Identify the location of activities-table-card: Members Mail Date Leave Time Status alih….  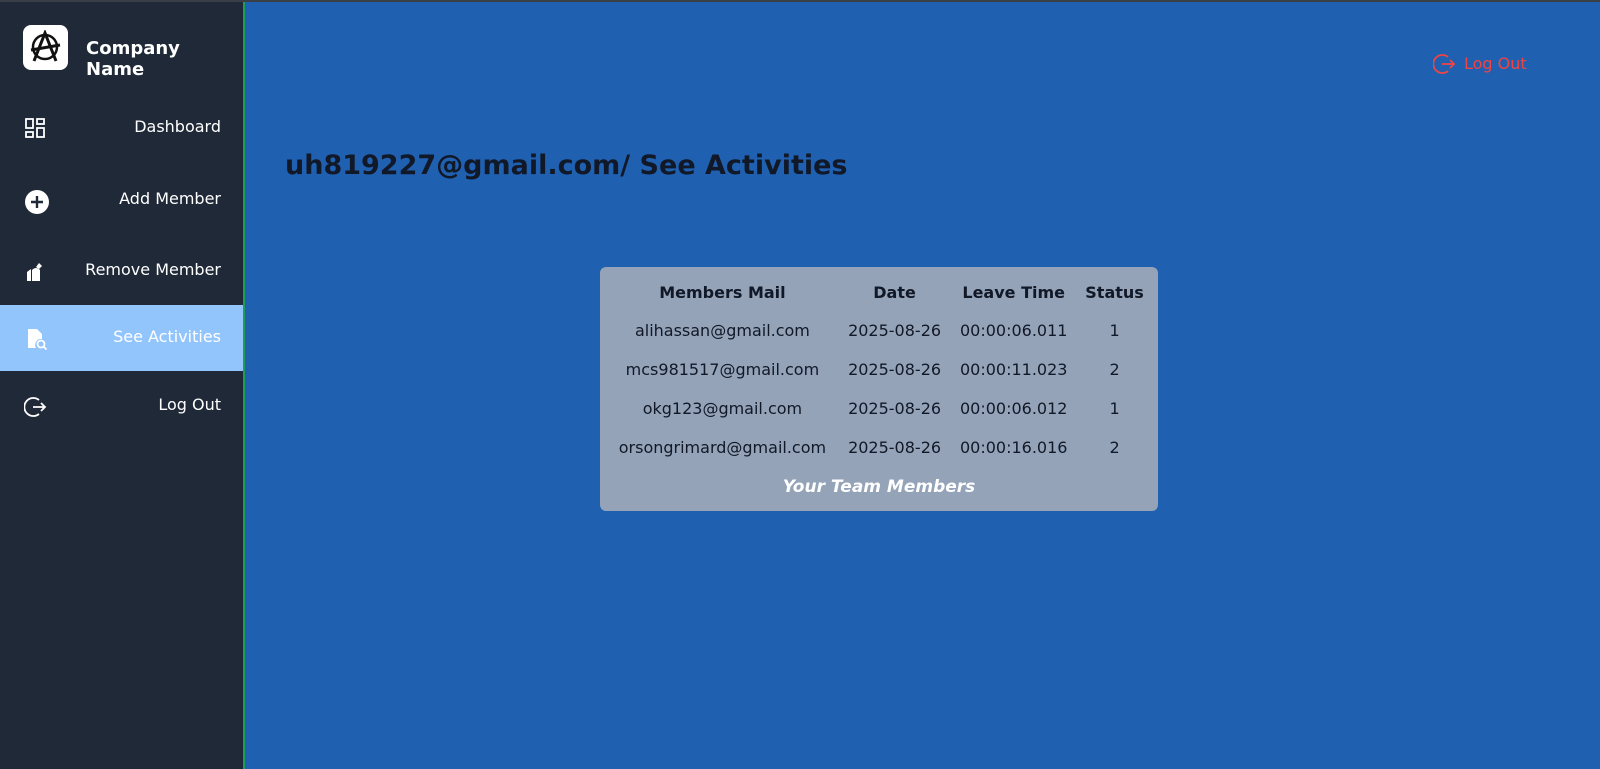
(879, 389).